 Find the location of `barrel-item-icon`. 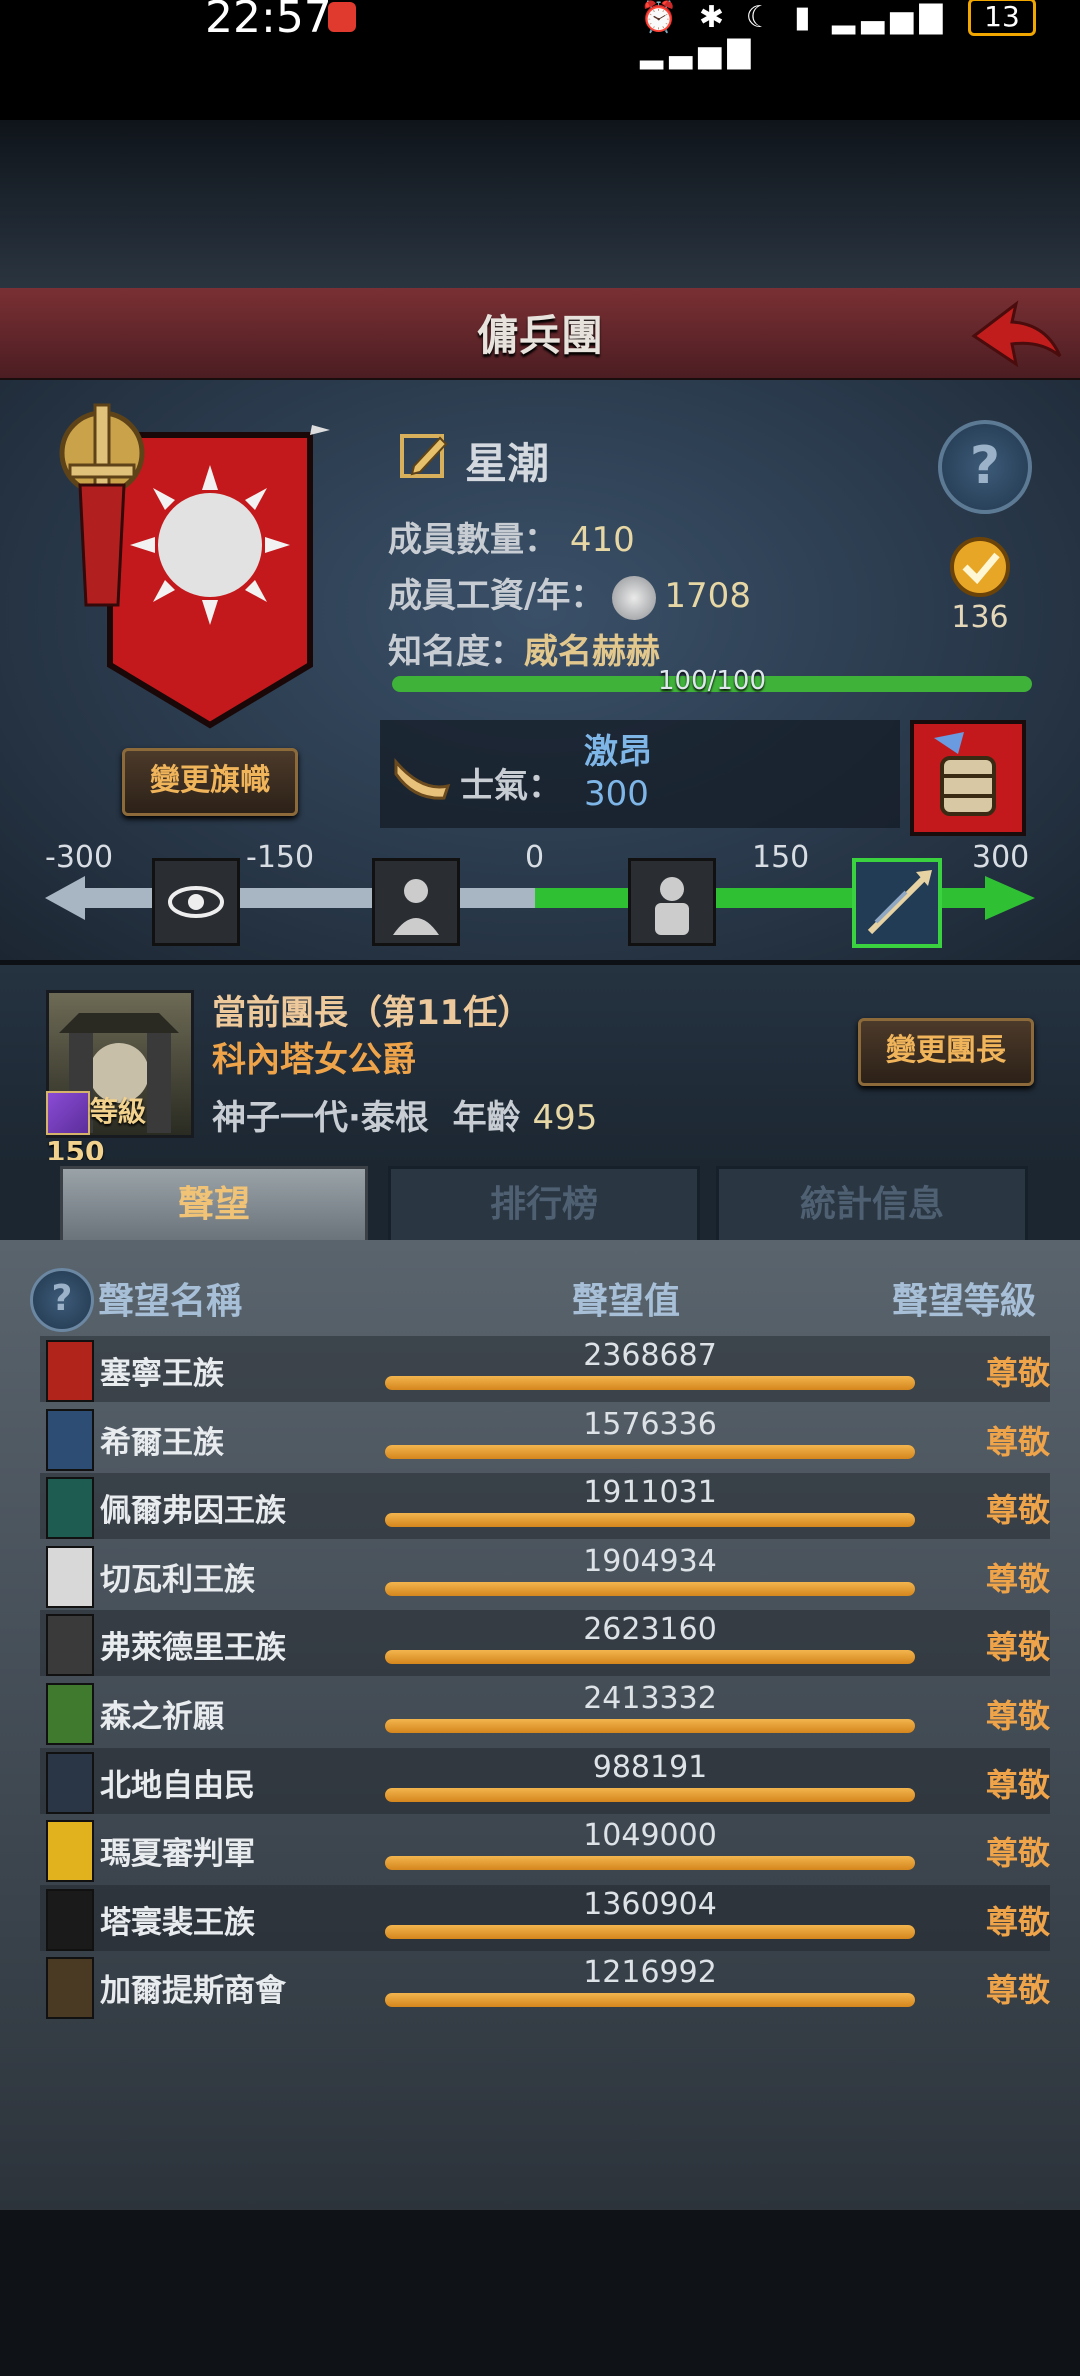

barrel-item-icon is located at coordinates (968, 778).